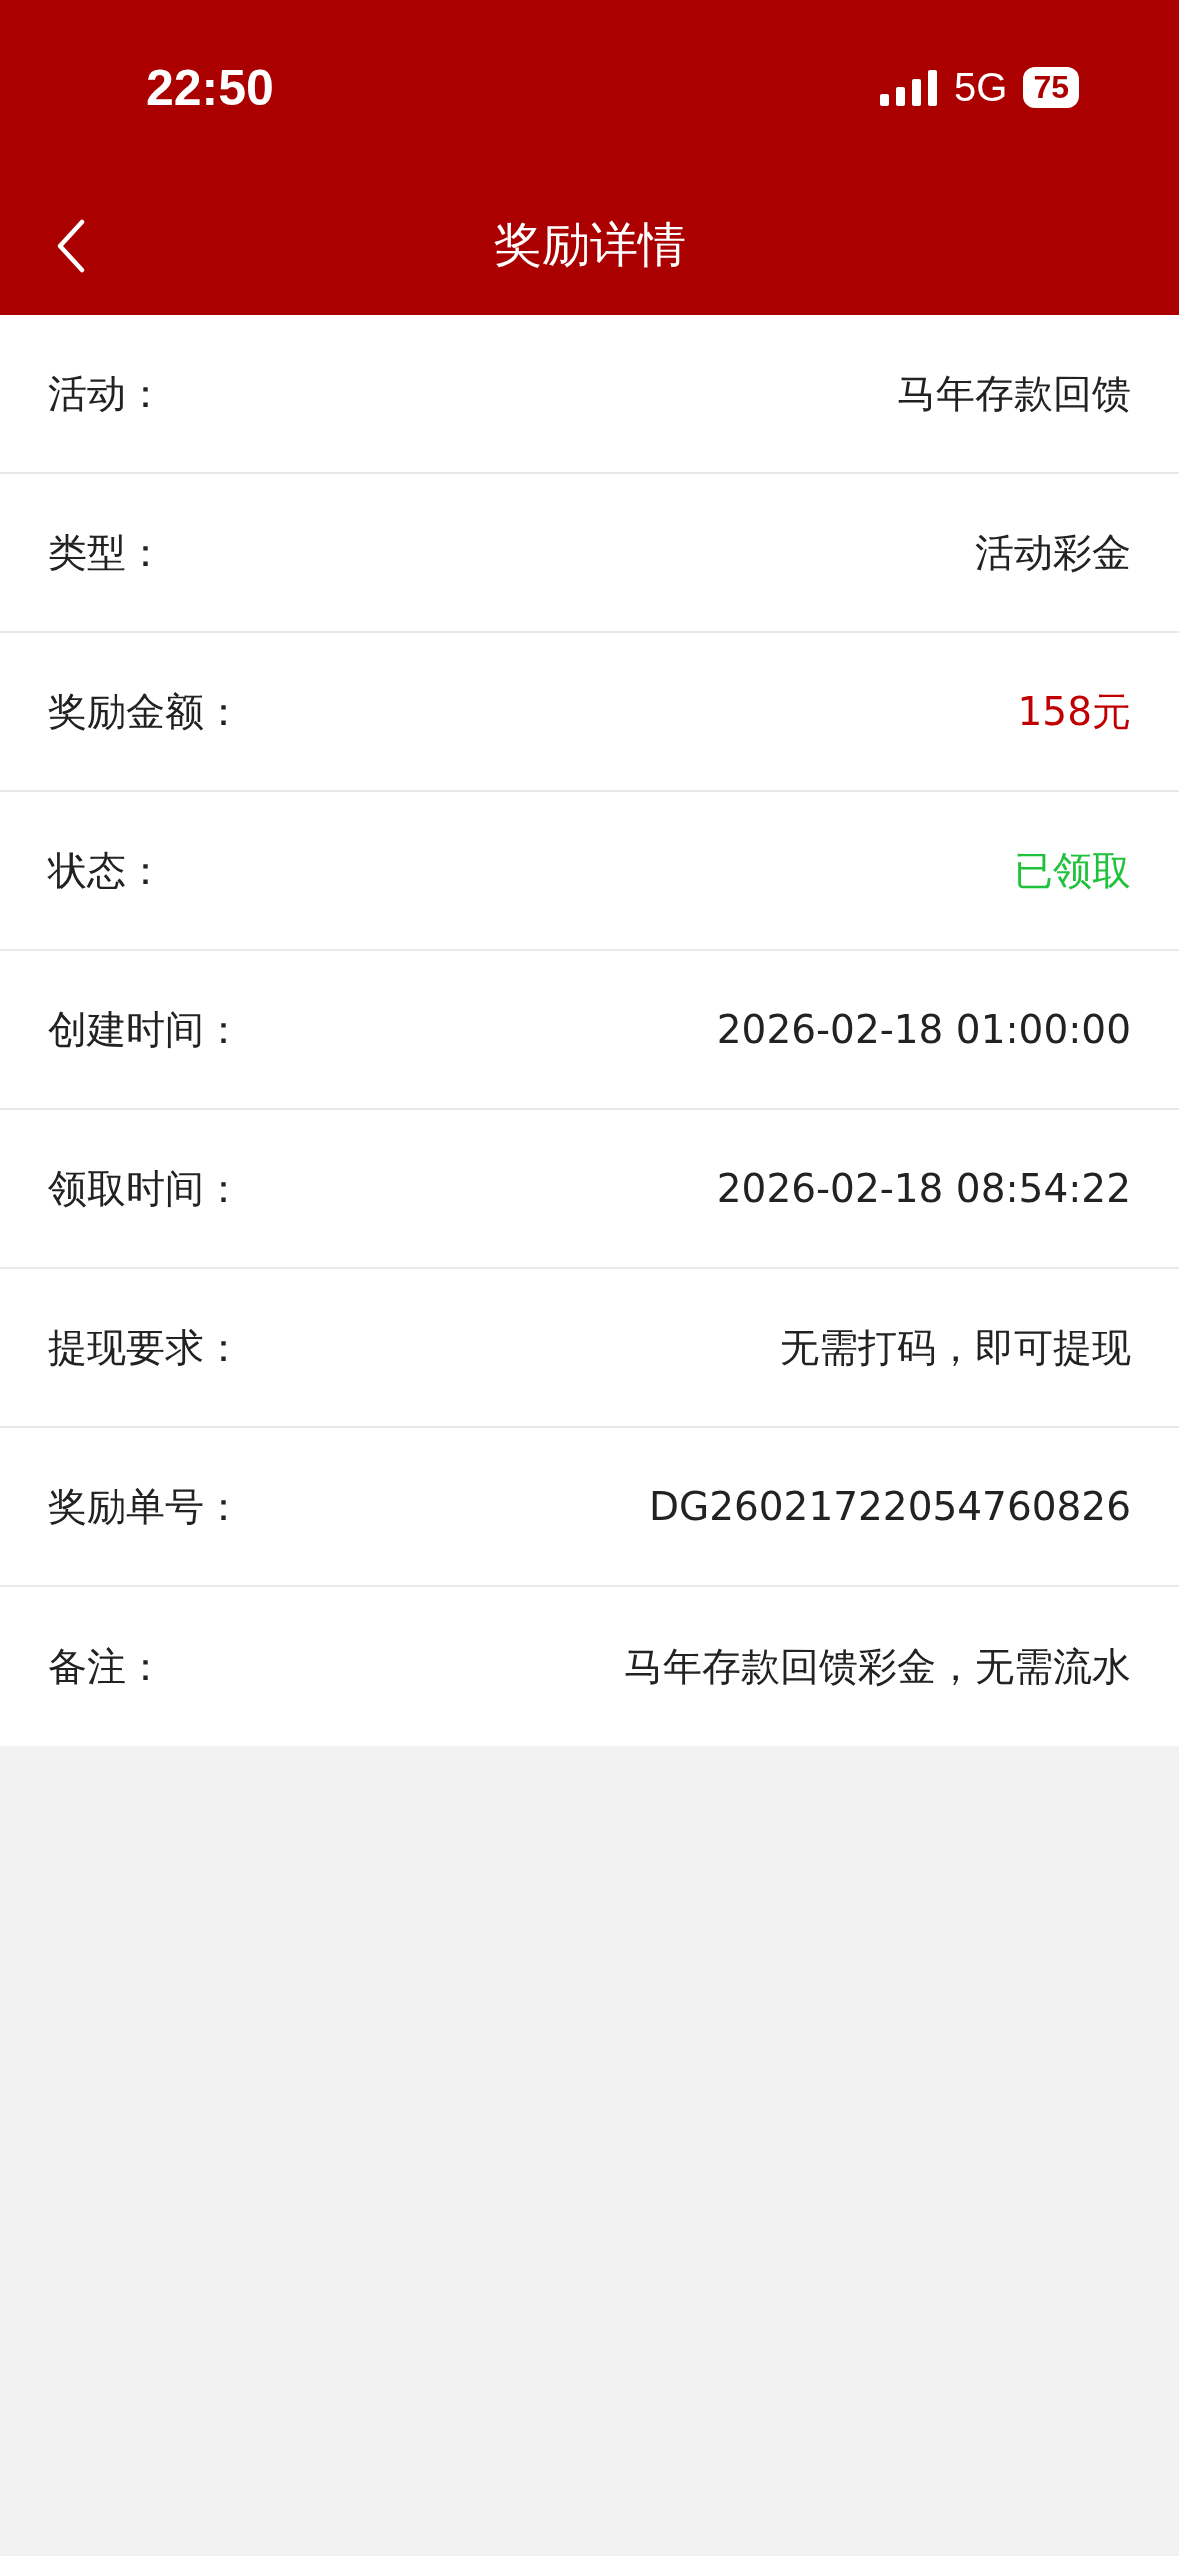  Describe the element at coordinates (589, 244) in the screenshot. I see `page-title: 奖励详情` at that location.